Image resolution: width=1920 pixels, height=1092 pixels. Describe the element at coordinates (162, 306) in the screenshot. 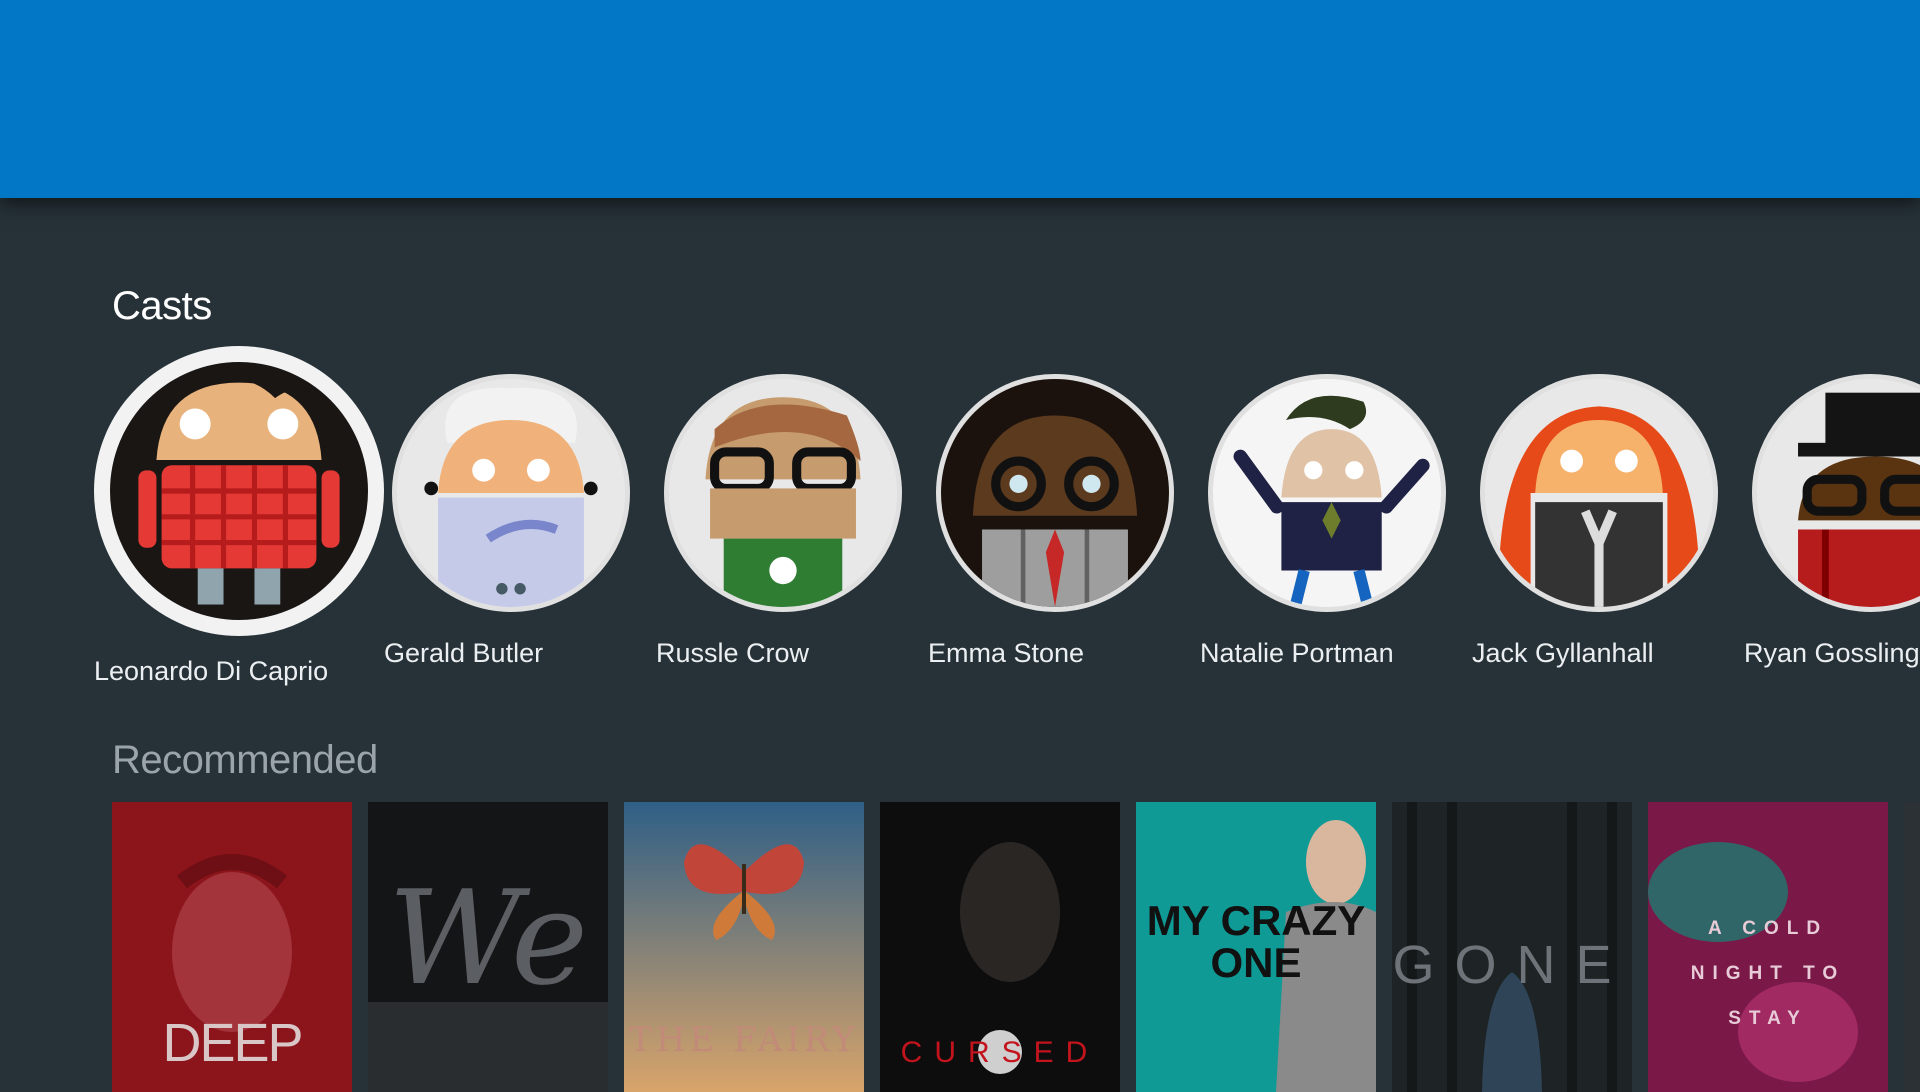

I see `casts-section-title: Casts` at that location.